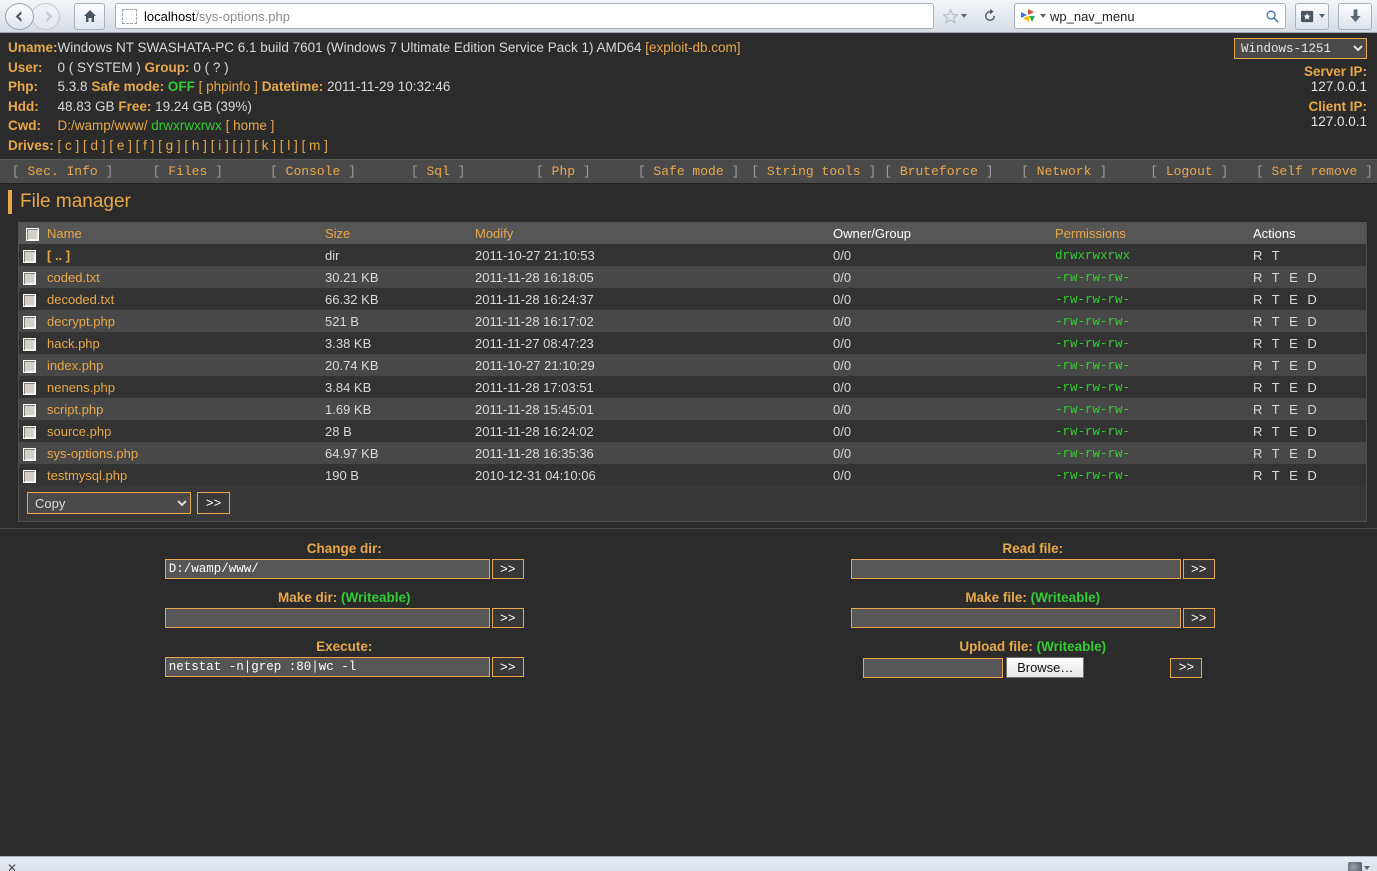 The image size is (1377, 871). I want to click on search-box: wp_nav_menu, so click(1150, 16).